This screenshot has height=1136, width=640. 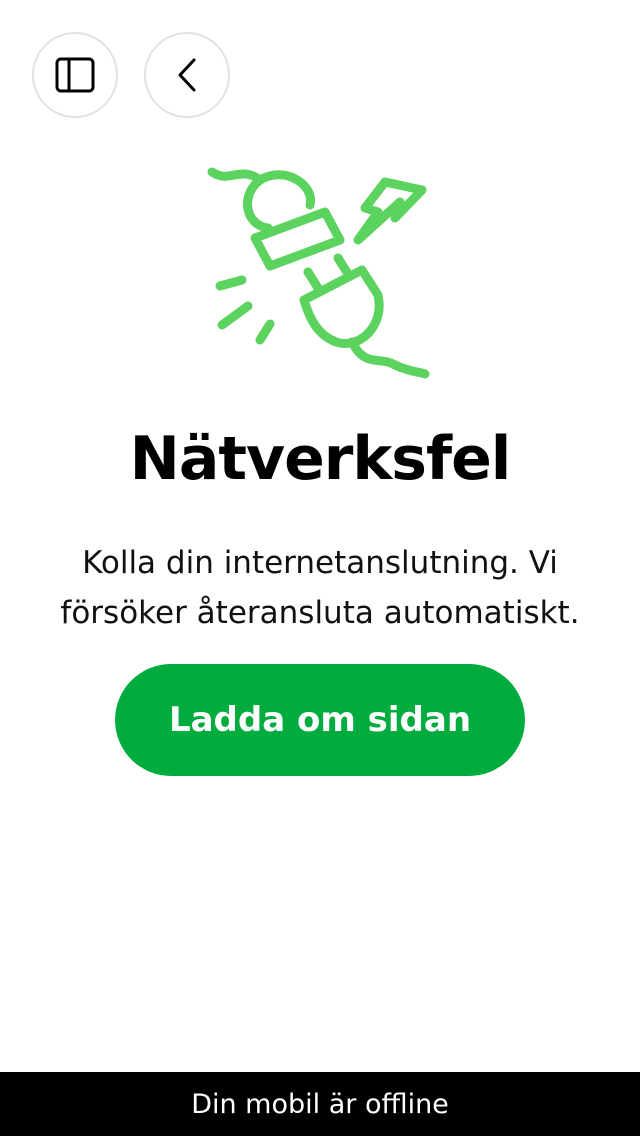 I want to click on chevron-left-icon, so click(x=187, y=75).